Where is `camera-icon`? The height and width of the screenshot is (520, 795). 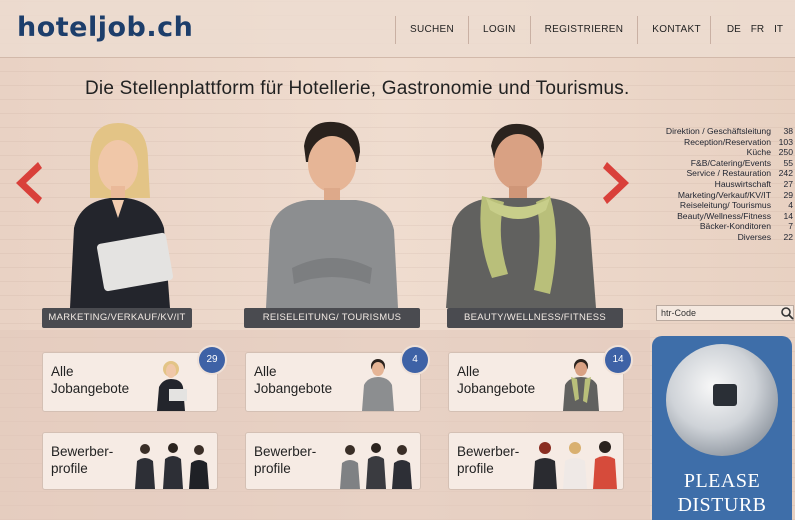 camera-icon is located at coordinates (725, 395).